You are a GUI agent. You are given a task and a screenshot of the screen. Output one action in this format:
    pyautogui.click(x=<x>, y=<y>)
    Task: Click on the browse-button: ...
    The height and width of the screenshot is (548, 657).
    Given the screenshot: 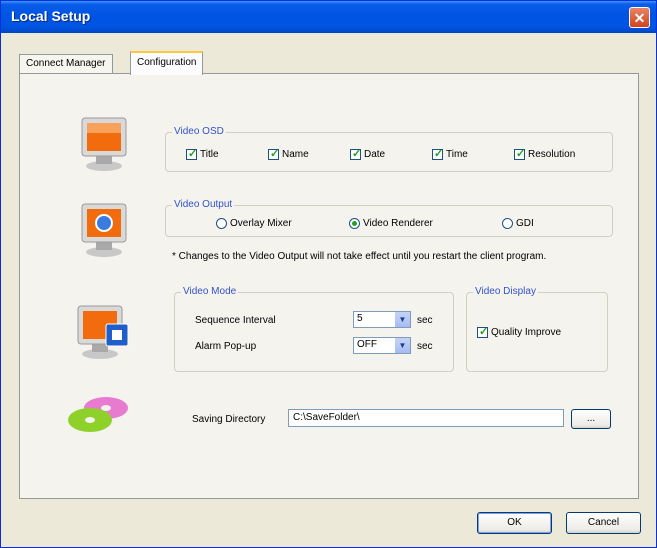 What is the action you would take?
    pyautogui.click(x=591, y=419)
    